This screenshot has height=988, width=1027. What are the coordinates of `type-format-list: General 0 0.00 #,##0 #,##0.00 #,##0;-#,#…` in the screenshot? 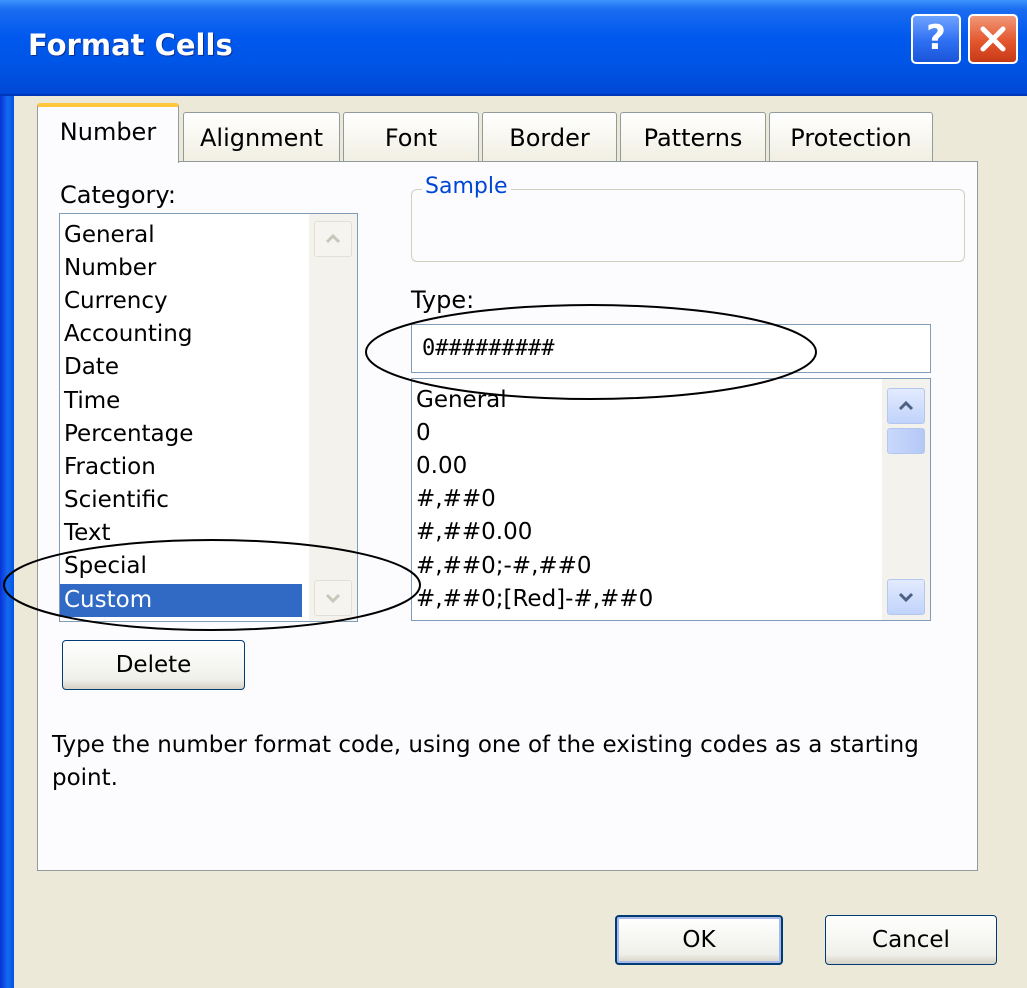 It's located at (671, 499).